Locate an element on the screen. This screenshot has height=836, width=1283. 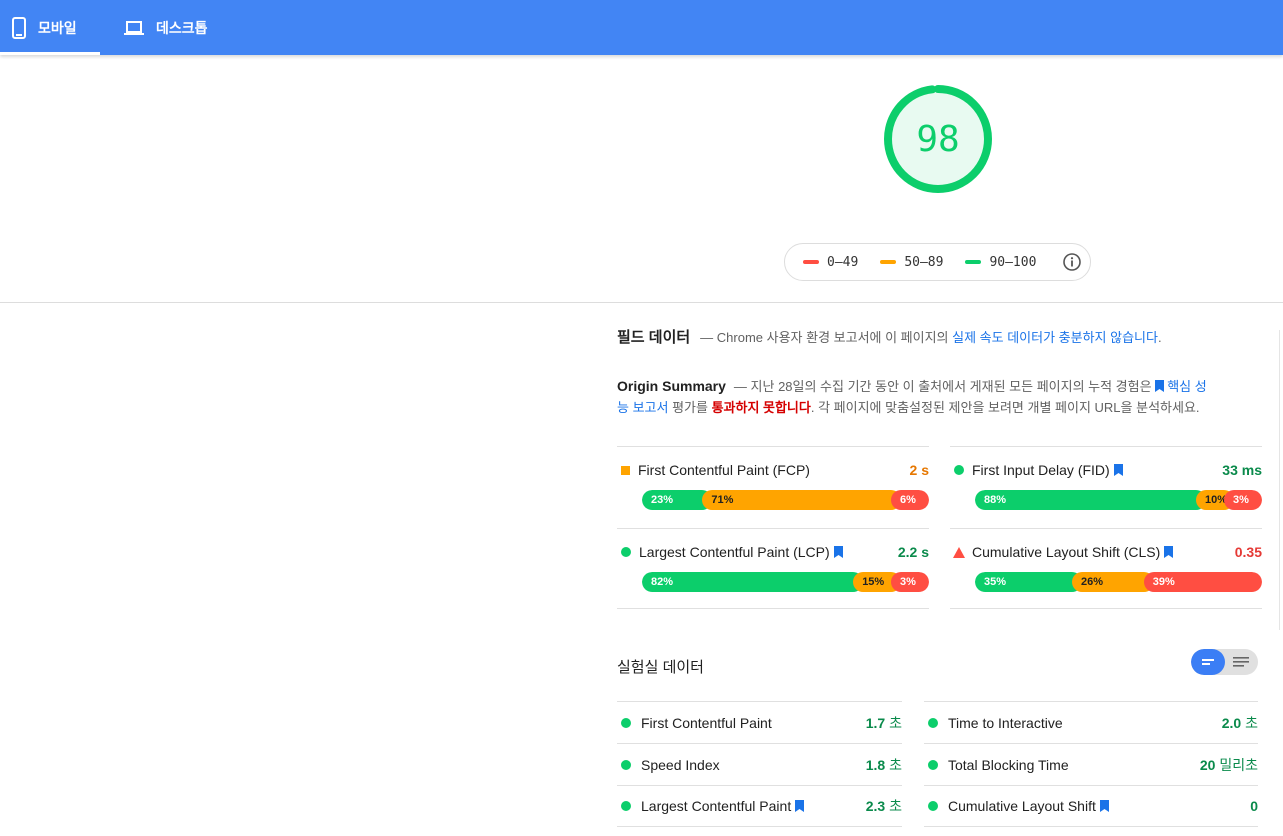
distribution-percent: 88% is located at coordinates (995, 500).